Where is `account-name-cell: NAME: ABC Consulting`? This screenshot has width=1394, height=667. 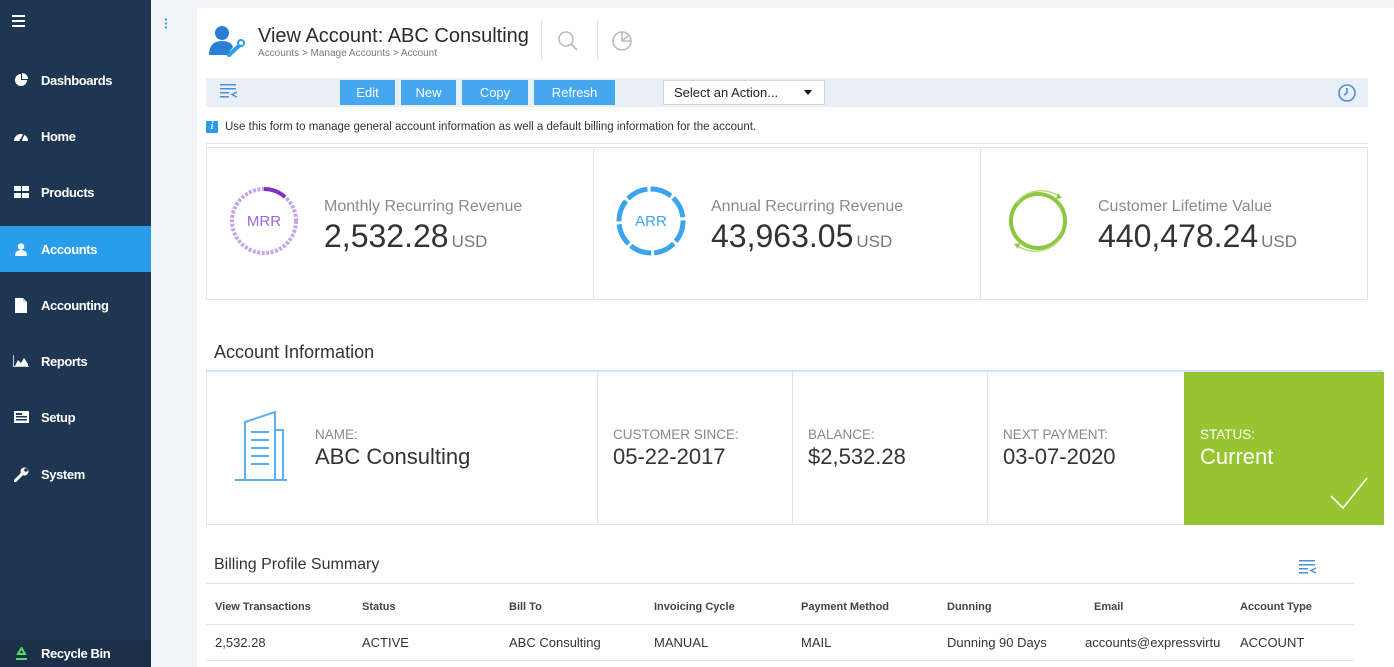
account-name-cell: NAME: ABC Consulting is located at coordinates (402, 448).